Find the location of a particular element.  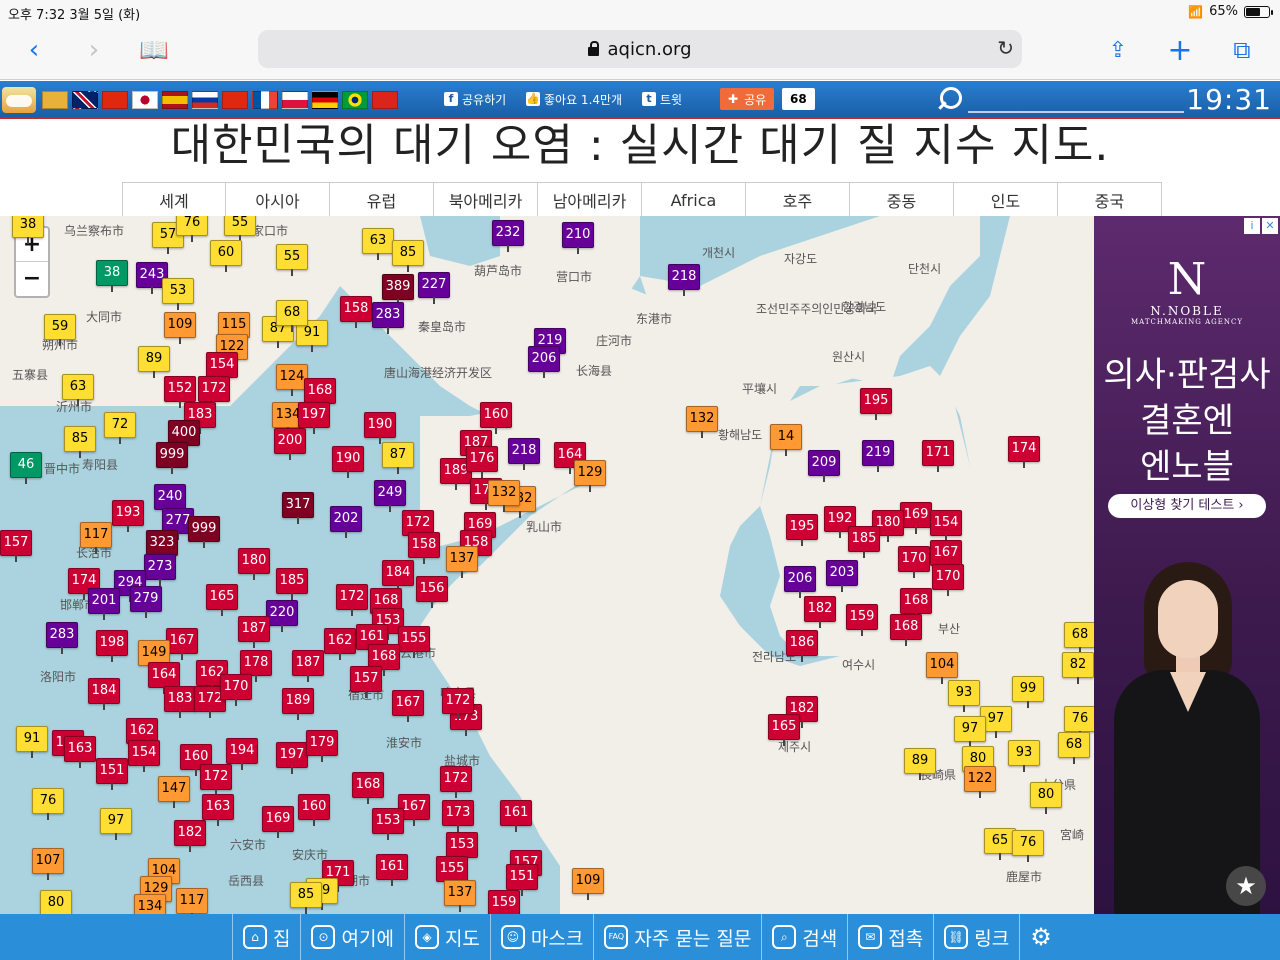

aqi-marker: 53 is located at coordinates (178, 294).